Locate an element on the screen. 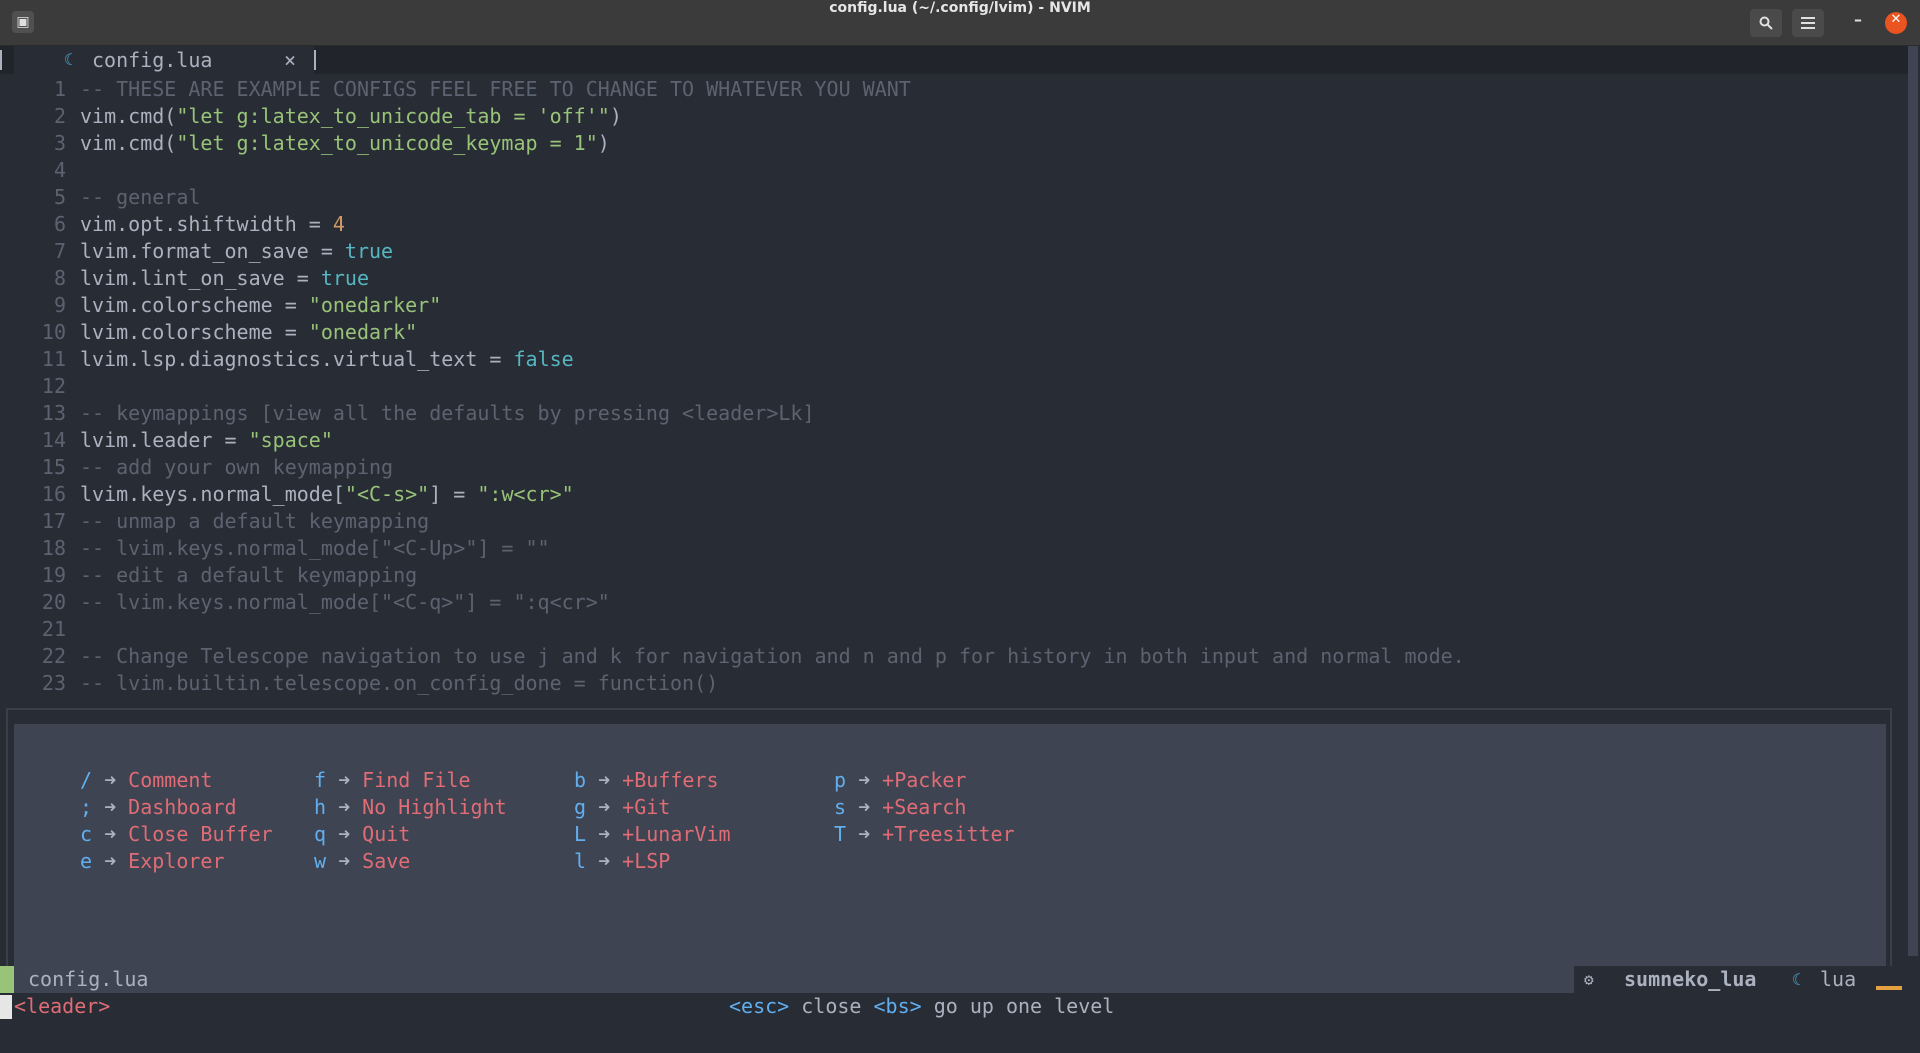 The image size is (1920, 1053). tab-close-icon: × is located at coordinates (290, 60).